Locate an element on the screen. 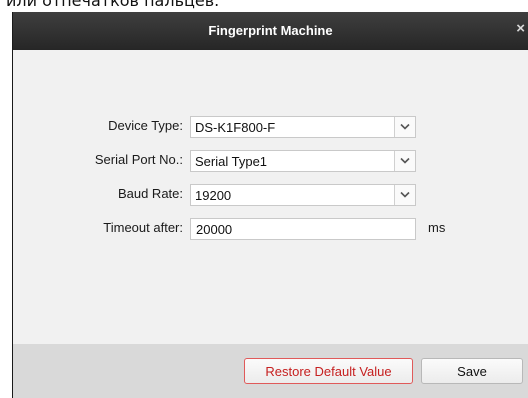 This screenshot has height=398, width=528. dialog-title: Fingerprint Machine is located at coordinates (270, 30).